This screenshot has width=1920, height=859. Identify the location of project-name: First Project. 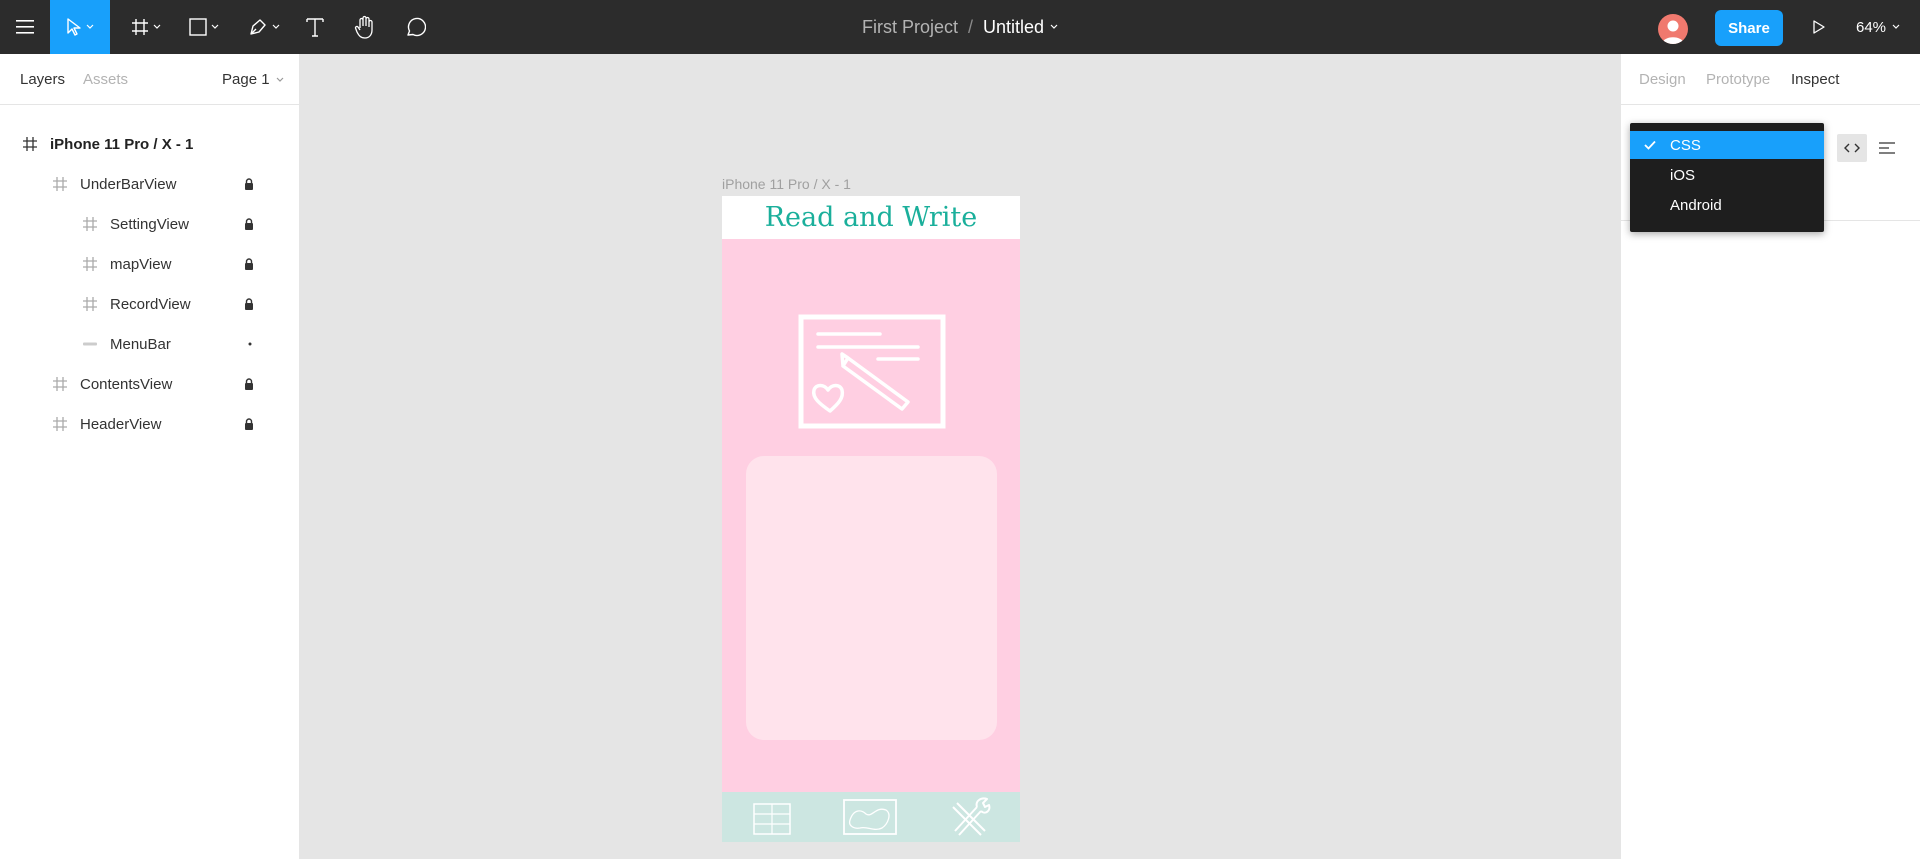
(910, 27).